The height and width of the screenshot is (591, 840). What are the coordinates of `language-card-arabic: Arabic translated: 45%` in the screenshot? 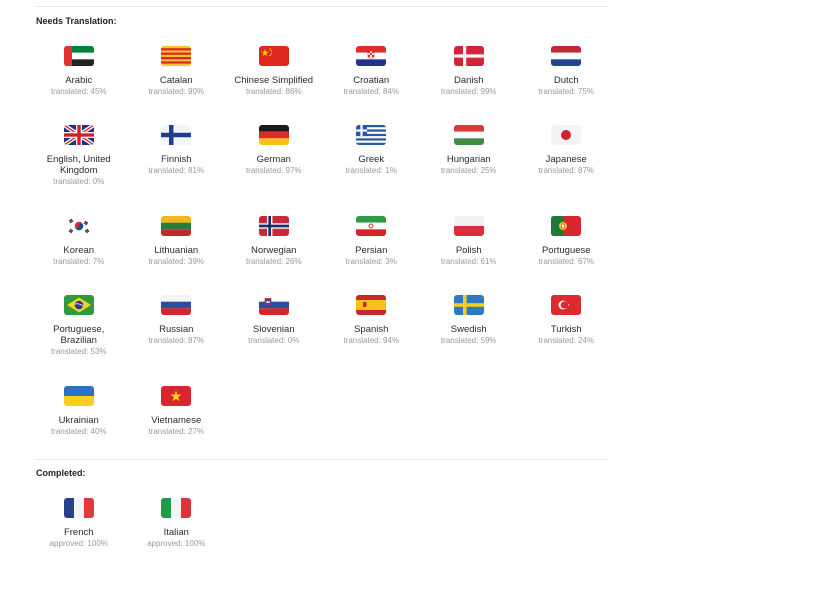 It's located at (79, 85).